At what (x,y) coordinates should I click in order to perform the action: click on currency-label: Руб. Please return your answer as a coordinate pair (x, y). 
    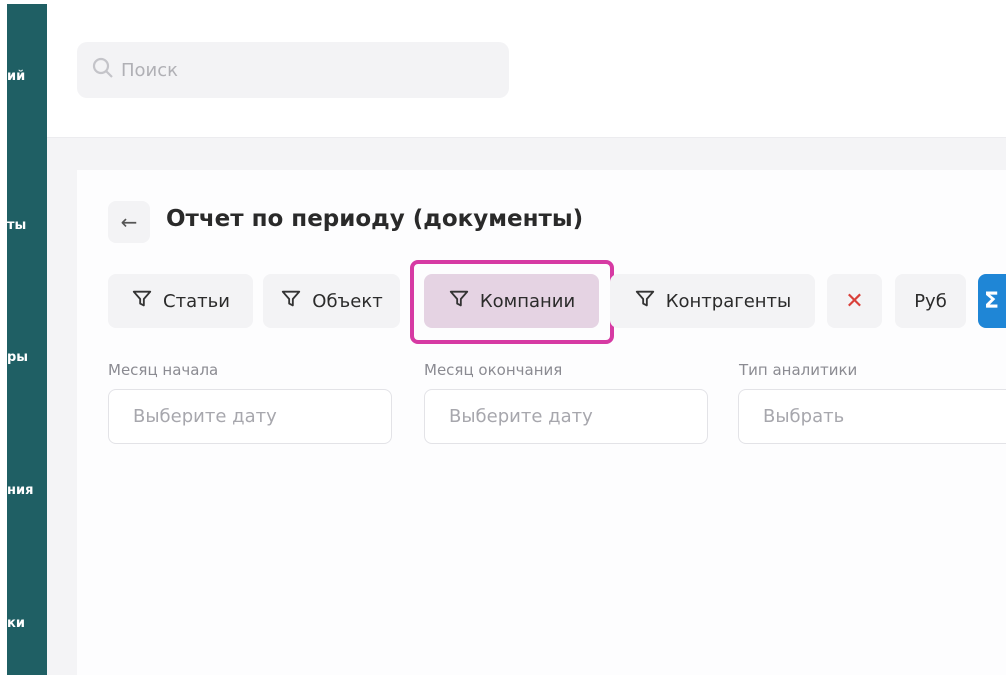
    Looking at the image, I should click on (930, 301).